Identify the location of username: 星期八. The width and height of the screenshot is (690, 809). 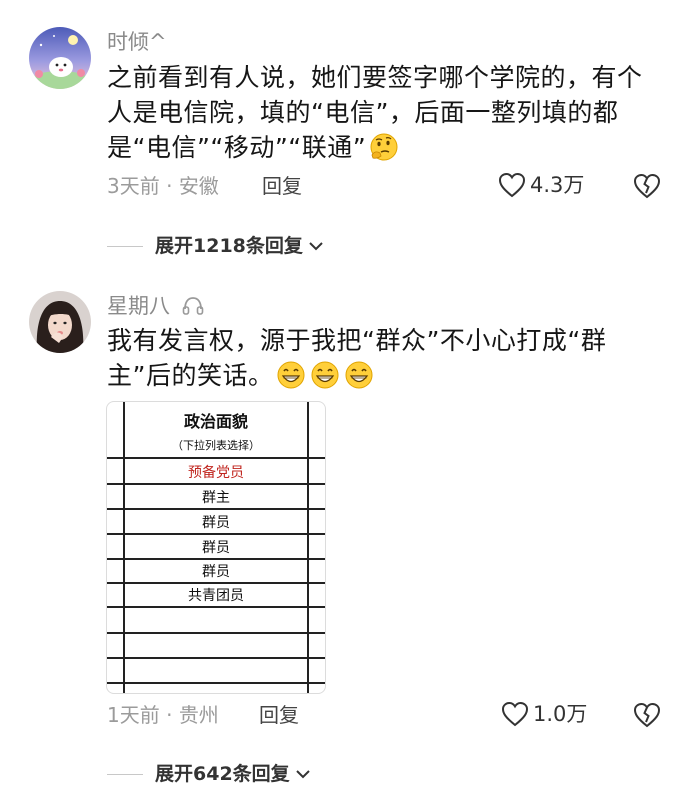
(156, 306).